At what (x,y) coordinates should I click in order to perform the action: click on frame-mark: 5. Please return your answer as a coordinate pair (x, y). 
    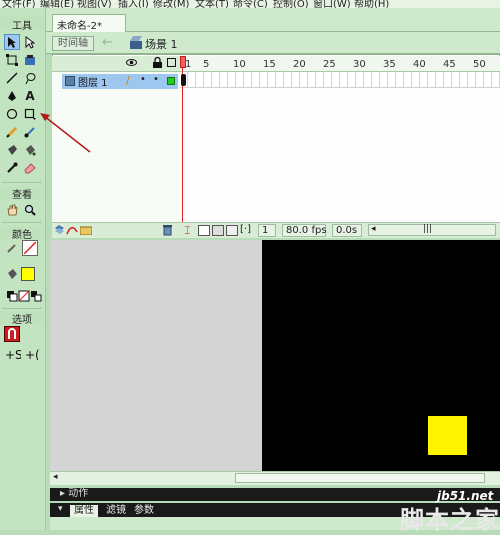
    Looking at the image, I should click on (206, 64).